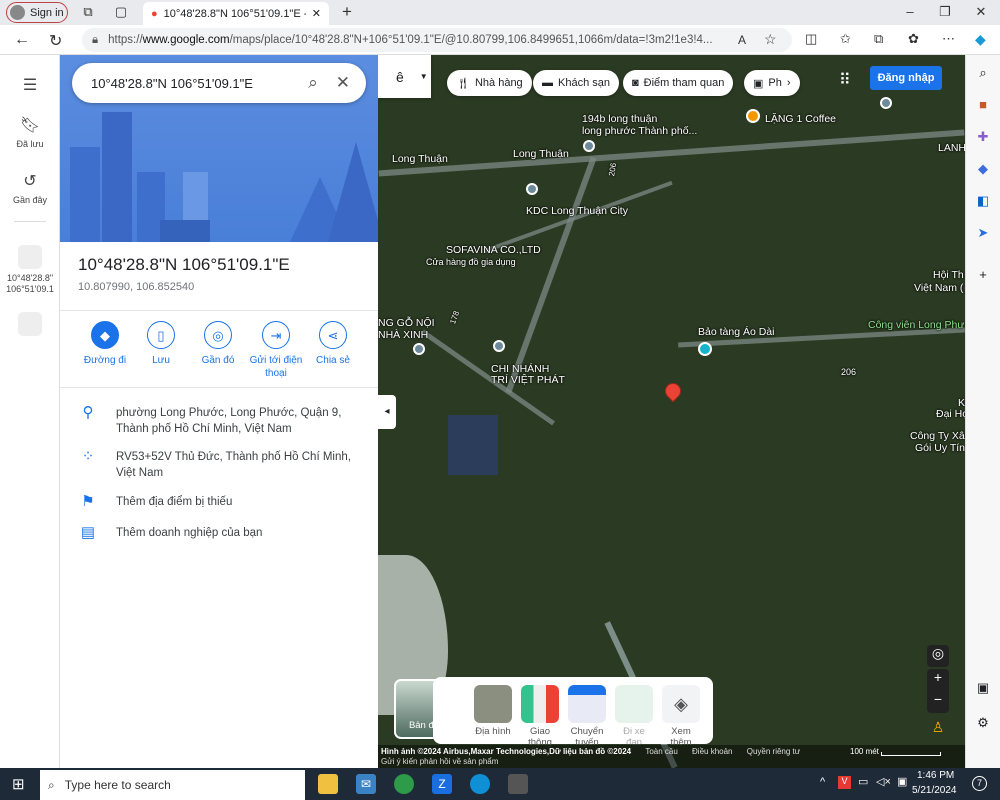 The height and width of the screenshot is (800, 1000). I want to click on tray-app-icon: ▣, so click(902, 781).